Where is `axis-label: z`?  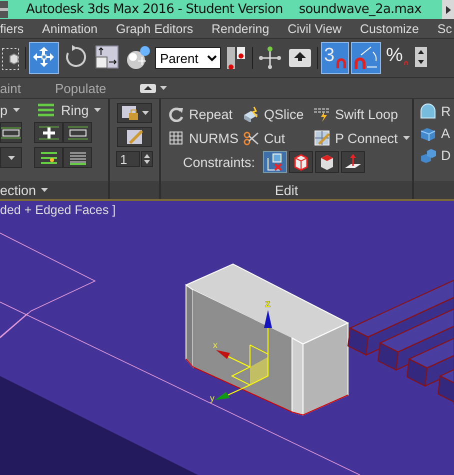 axis-label: z is located at coordinates (267, 304).